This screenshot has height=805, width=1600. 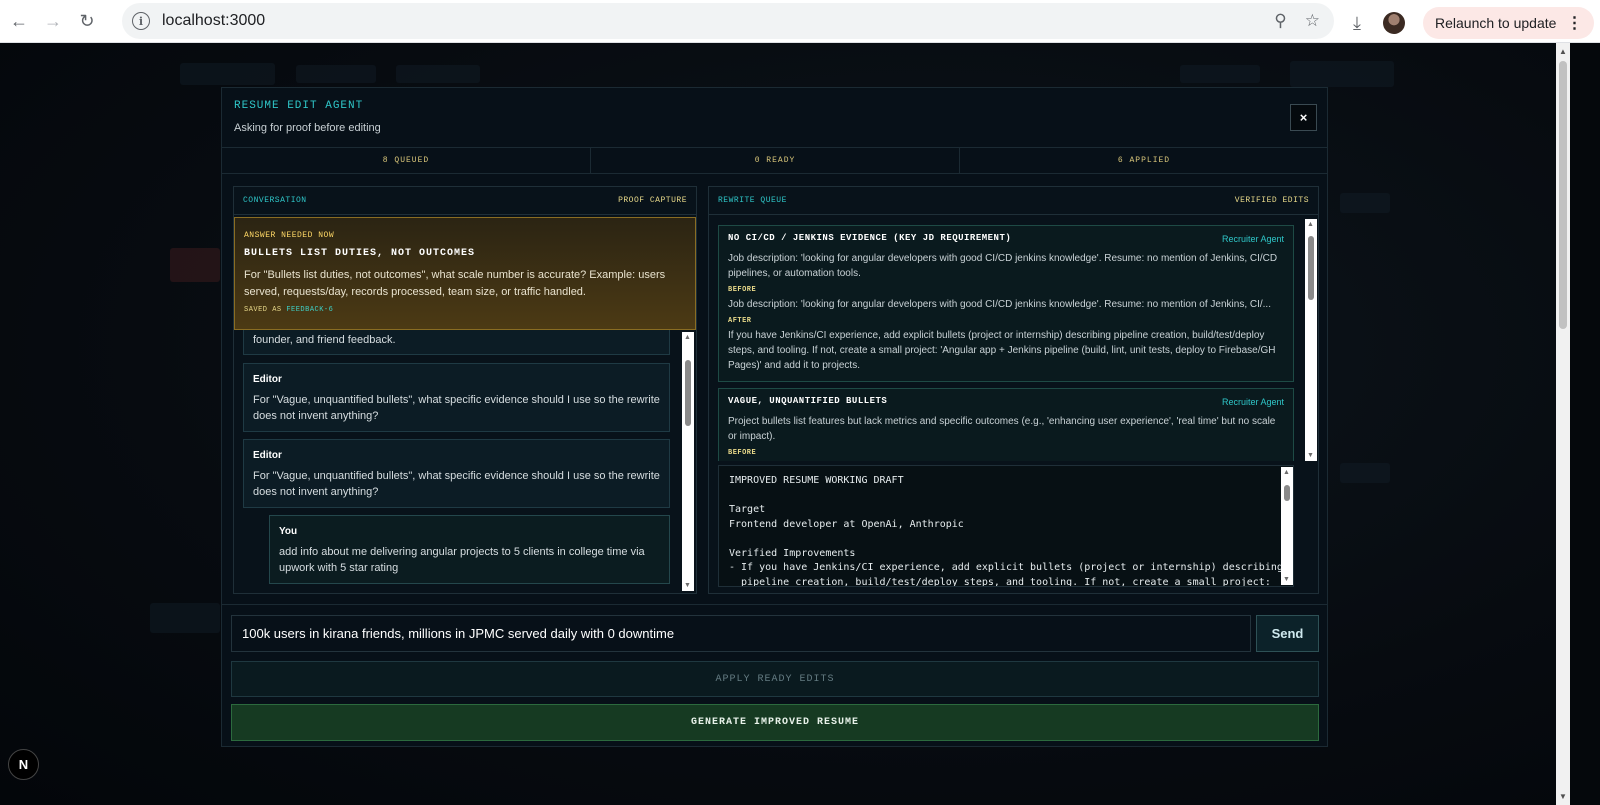 What do you see at coordinates (324, 340) in the screenshot?
I see `message-text: founder, and friend feedback.` at bounding box center [324, 340].